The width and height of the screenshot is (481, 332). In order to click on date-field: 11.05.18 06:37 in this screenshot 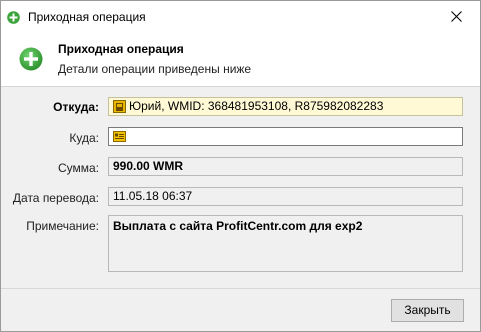, I will do `click(285, 196)`.